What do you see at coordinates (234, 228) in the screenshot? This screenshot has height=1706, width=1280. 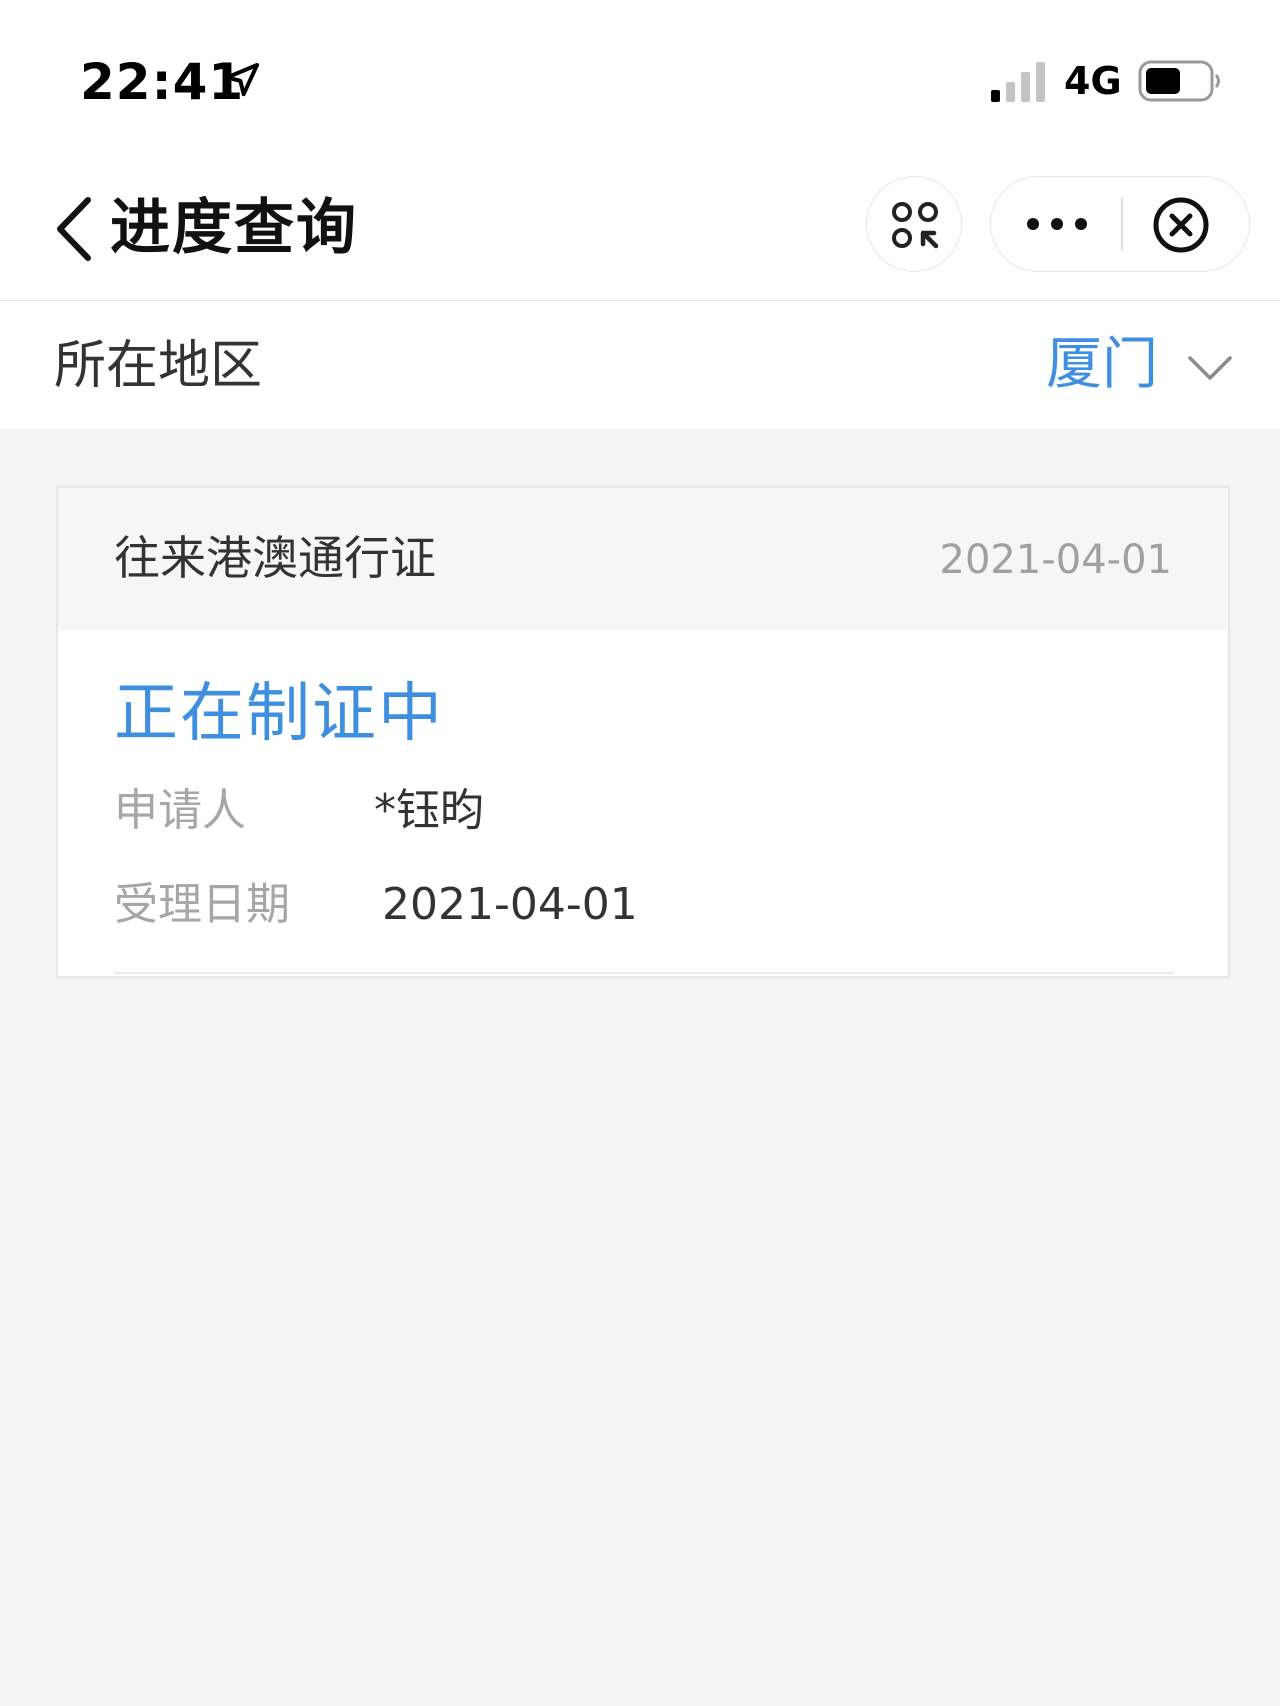 I see `page-title: 进度查询` at bounding box center [234, 228].